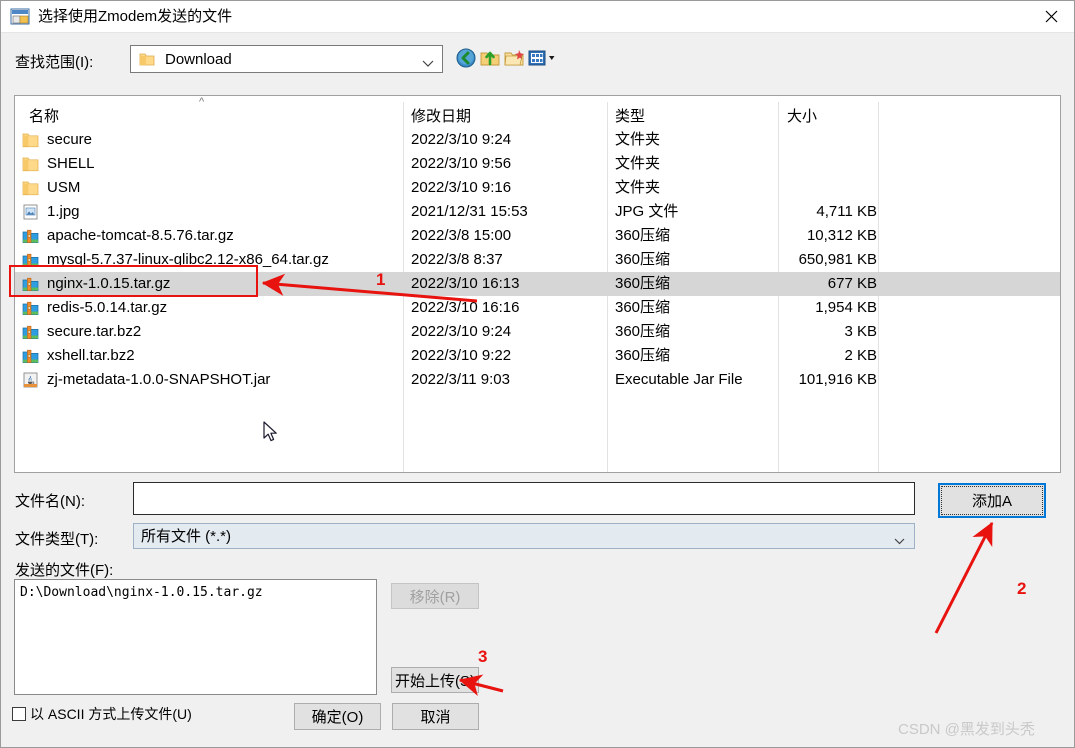 The width and height of the screenshot is (1075, 748). What do you see at coordinates (141, 592) in the screenshot?
I see `list-item: D:\Download\nginx-1.0.15.tar.gz` at bounding box center [141, 592].